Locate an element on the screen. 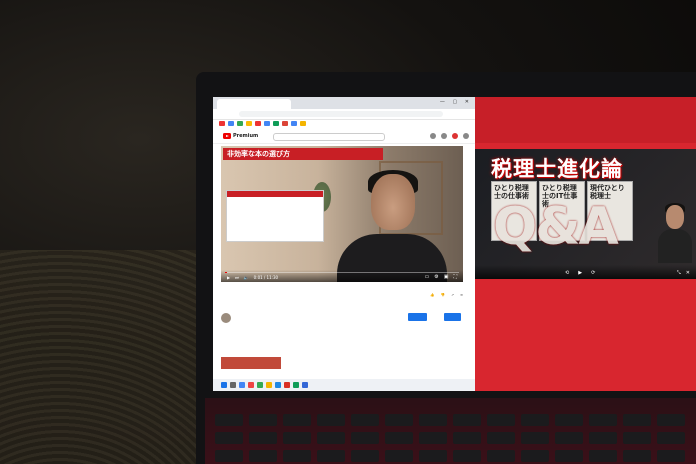 The width and height of the screenshot is (696, 464). window-controls: — ▢ ✕ is located at coordinates (456, 102).